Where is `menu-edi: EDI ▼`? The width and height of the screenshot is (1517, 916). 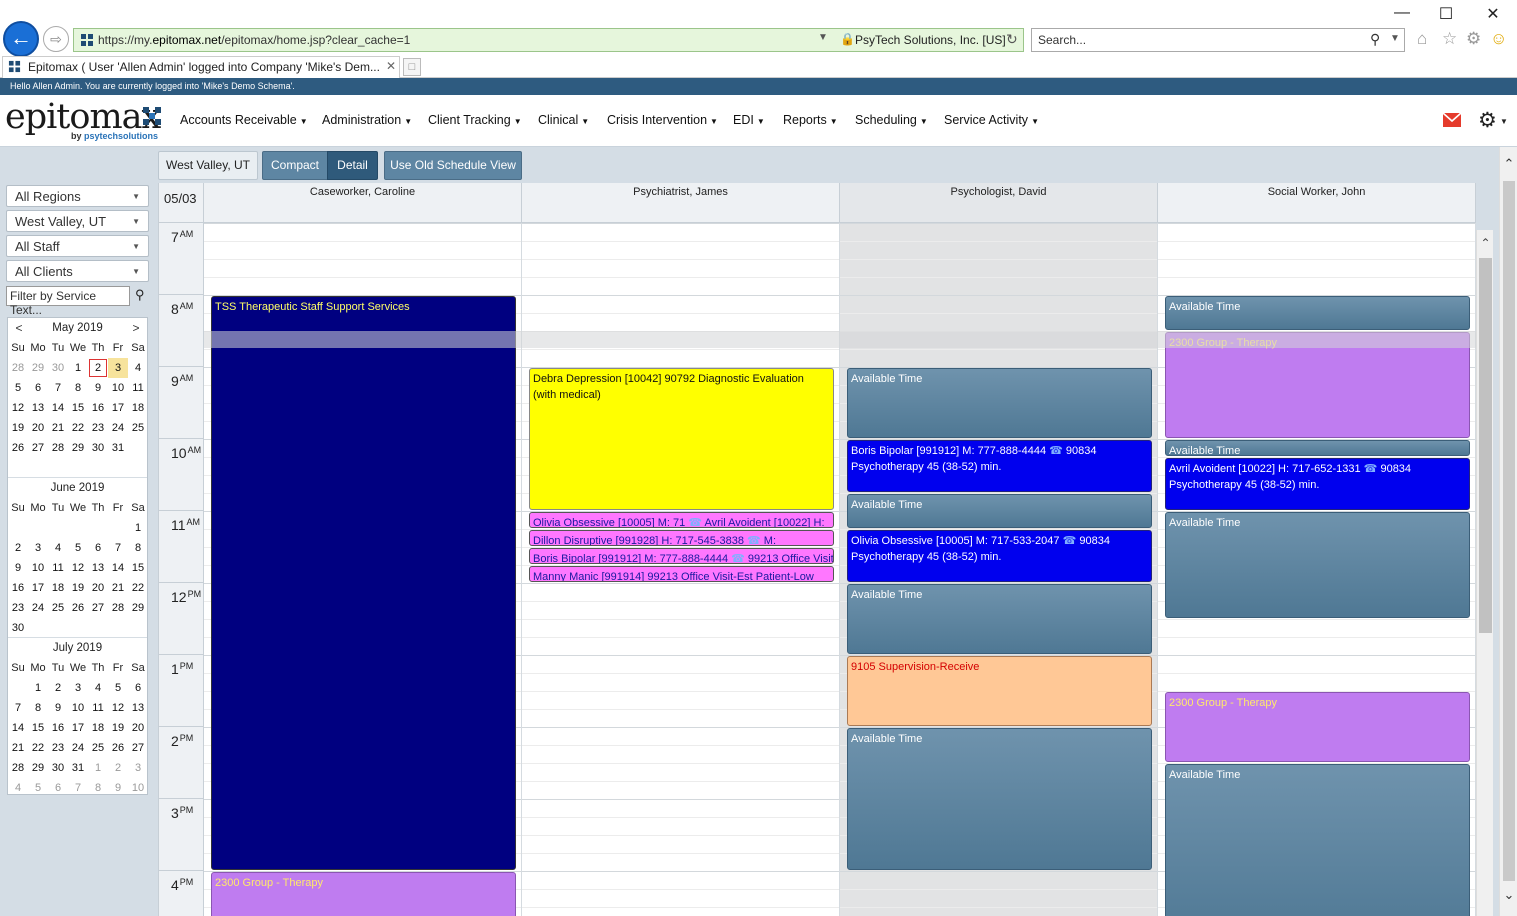 menu-edi: EDI ▼ is located at coordinates (749, 120).